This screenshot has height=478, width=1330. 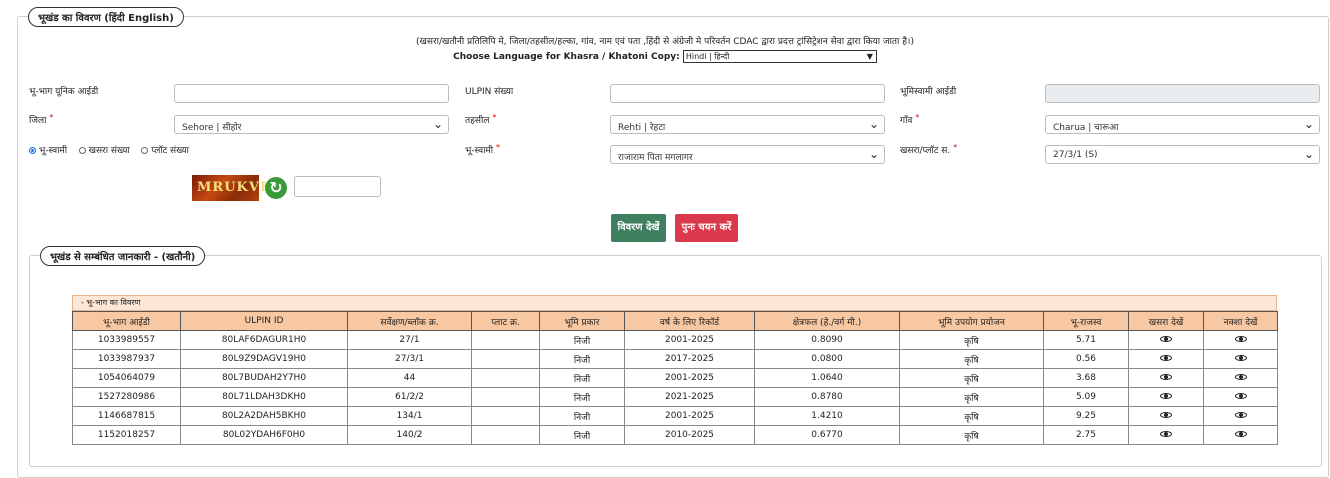 What do you see at coordinates (126, 378) in the screenshot?
I see `table-cell: 1054064079` at bounding box center [126, 378].